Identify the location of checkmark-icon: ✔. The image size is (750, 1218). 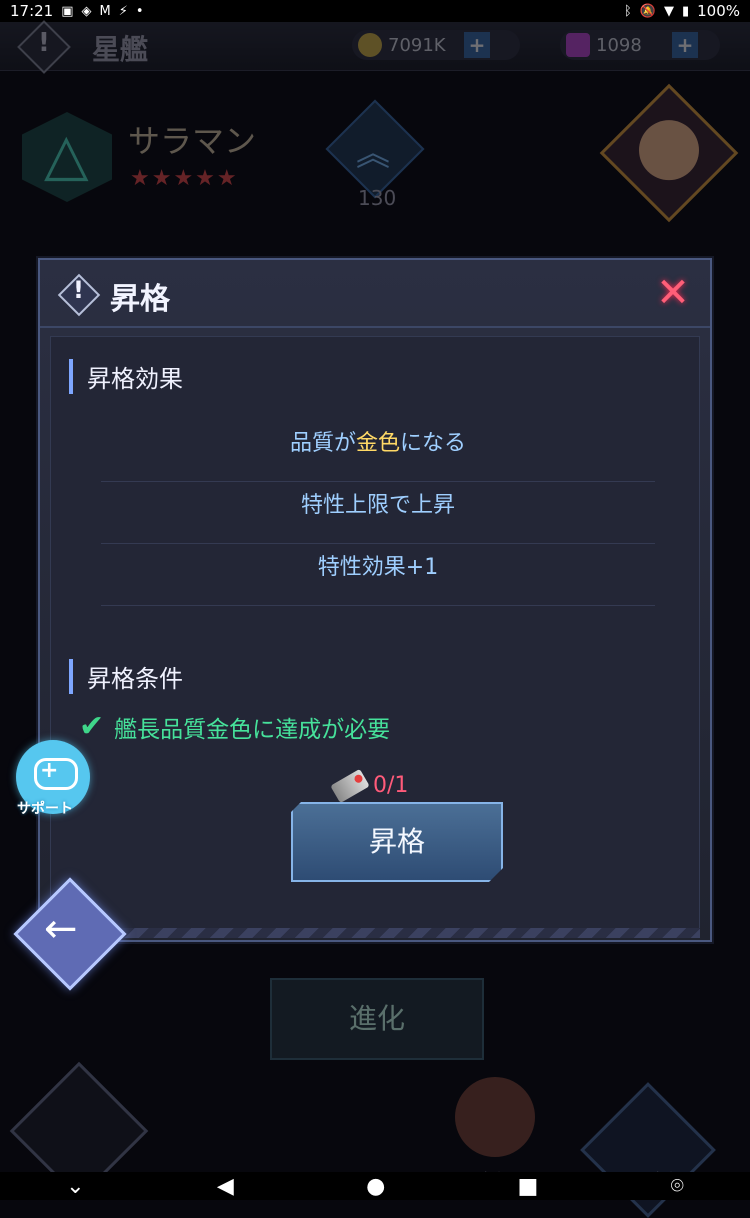
(92, 726).